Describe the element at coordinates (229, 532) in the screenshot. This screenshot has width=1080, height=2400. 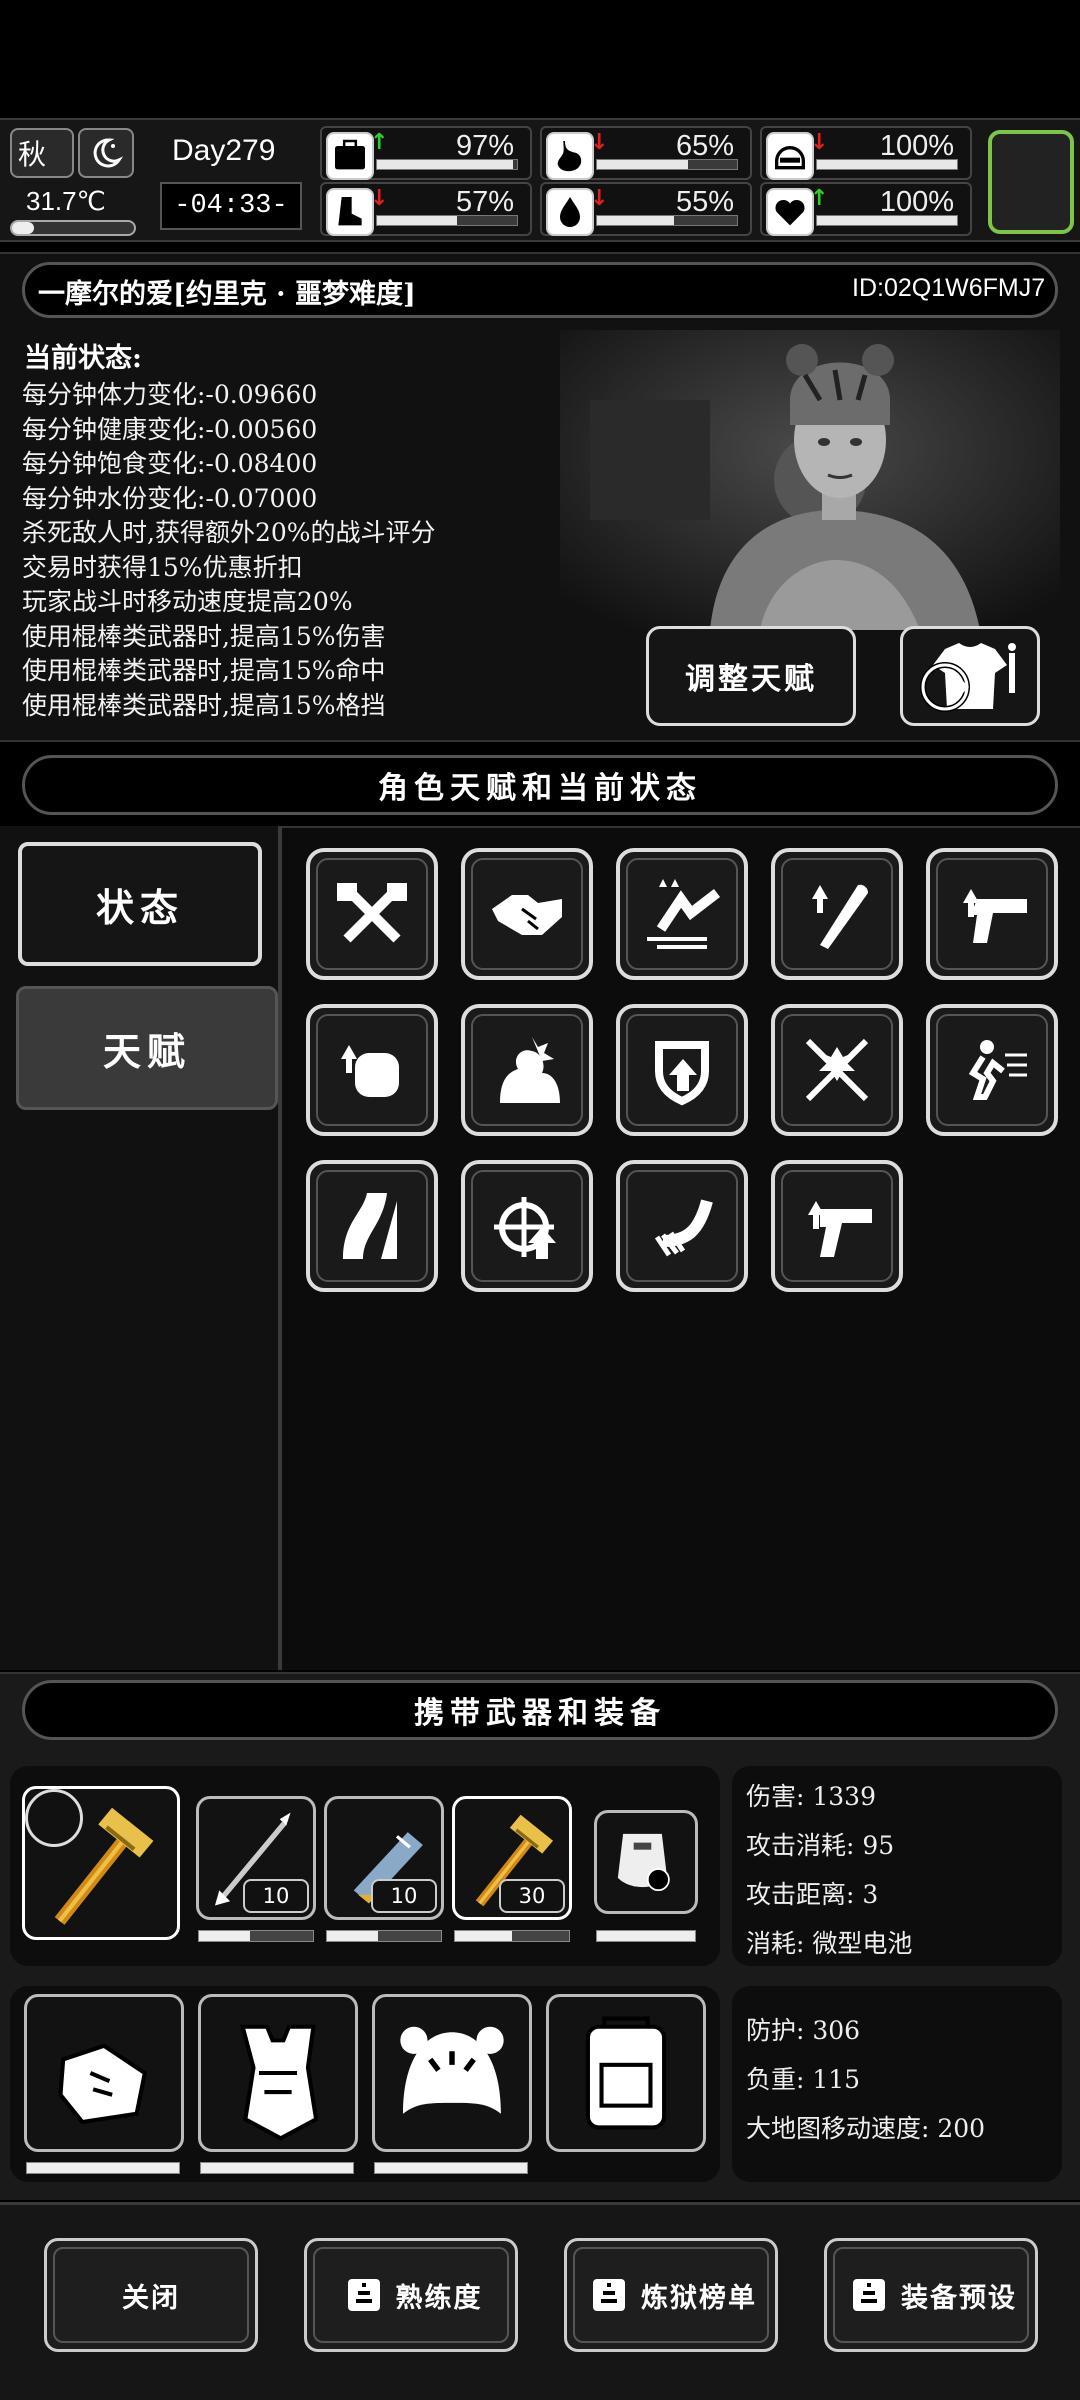
I see `status-line: 杀死敌人时,获得额外20%的战斗评分` at that location.